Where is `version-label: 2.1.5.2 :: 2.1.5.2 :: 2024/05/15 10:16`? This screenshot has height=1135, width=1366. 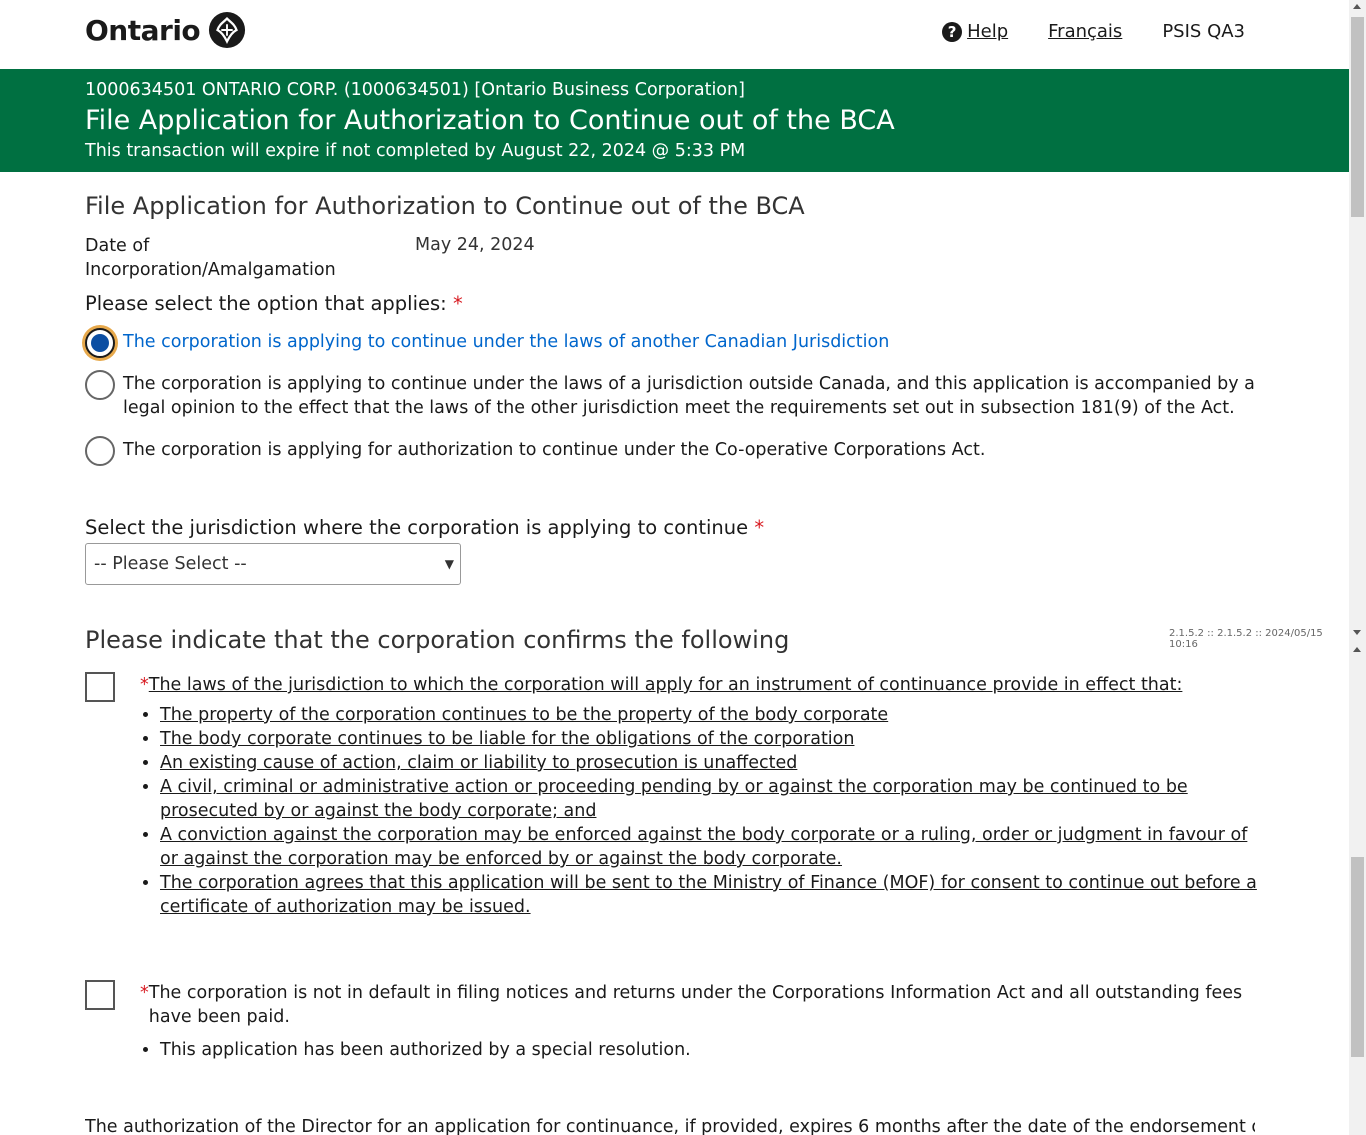
version-label: 2.1.5.2 :: 2.1.5.2 :: 2024/05/15 10:16 is located at coordinates (1246, 639).